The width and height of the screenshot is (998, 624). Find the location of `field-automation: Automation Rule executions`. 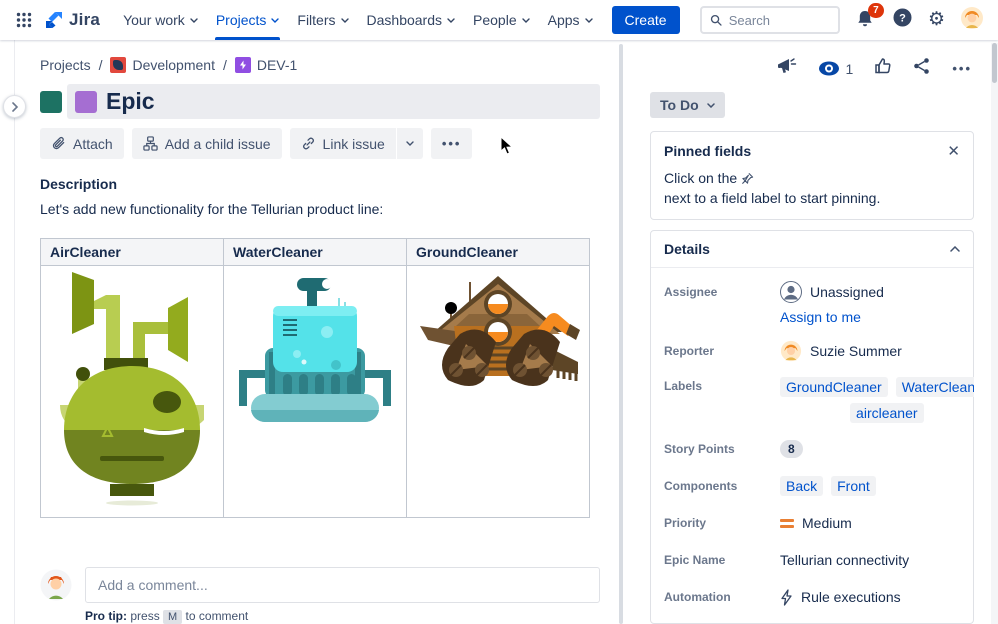

field-automation: Automation Rule executions is located at coordinates (812, 597).